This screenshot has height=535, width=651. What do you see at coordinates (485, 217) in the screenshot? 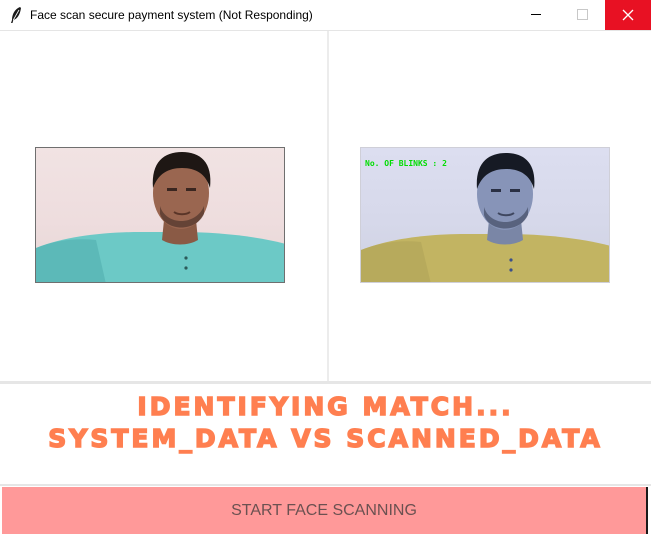
I see `person-photo-right` at bounding box center [485, 217].